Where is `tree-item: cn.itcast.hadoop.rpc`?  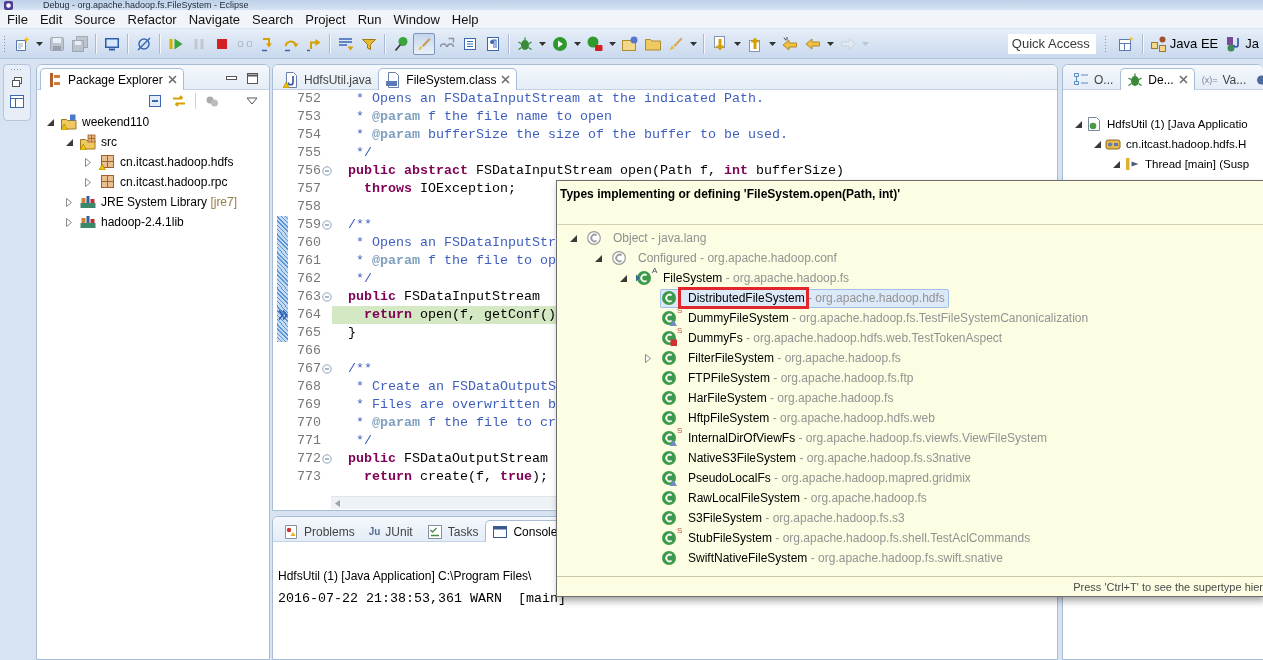
tree-item: cn.itcast.hadoop.rpc is located at coordinates (165, 182).